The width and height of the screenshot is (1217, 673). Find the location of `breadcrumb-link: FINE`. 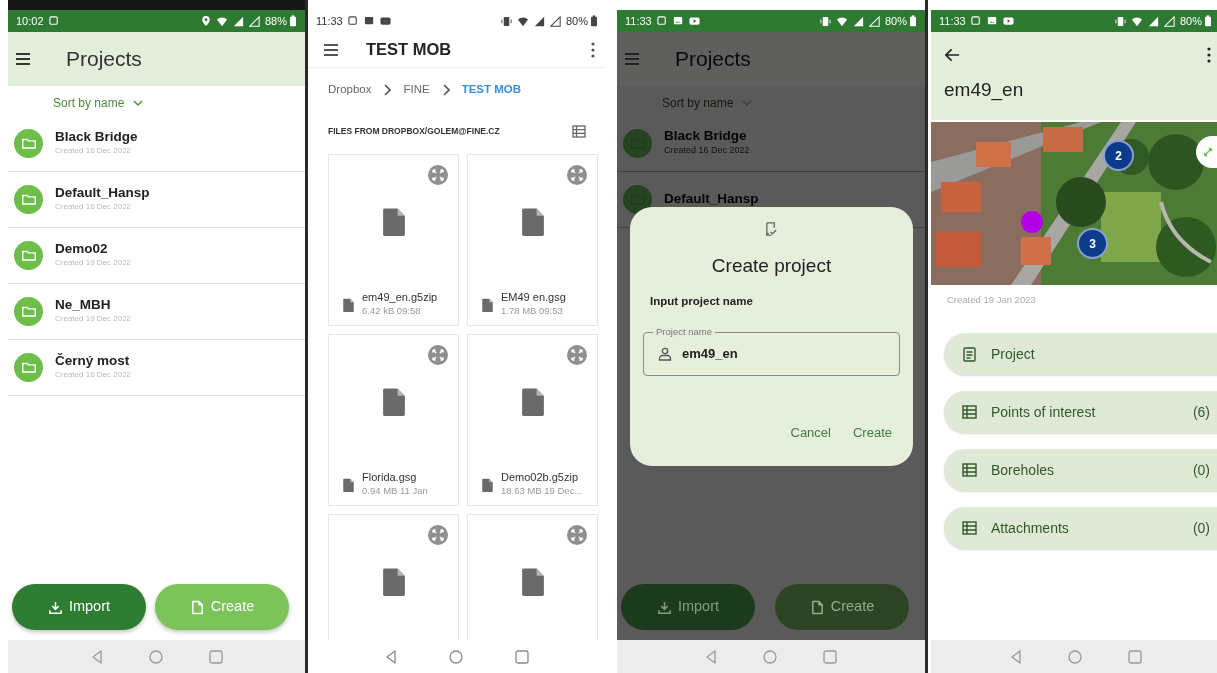

breadcrumb-link: FINE is located at coordinates (416, 90).